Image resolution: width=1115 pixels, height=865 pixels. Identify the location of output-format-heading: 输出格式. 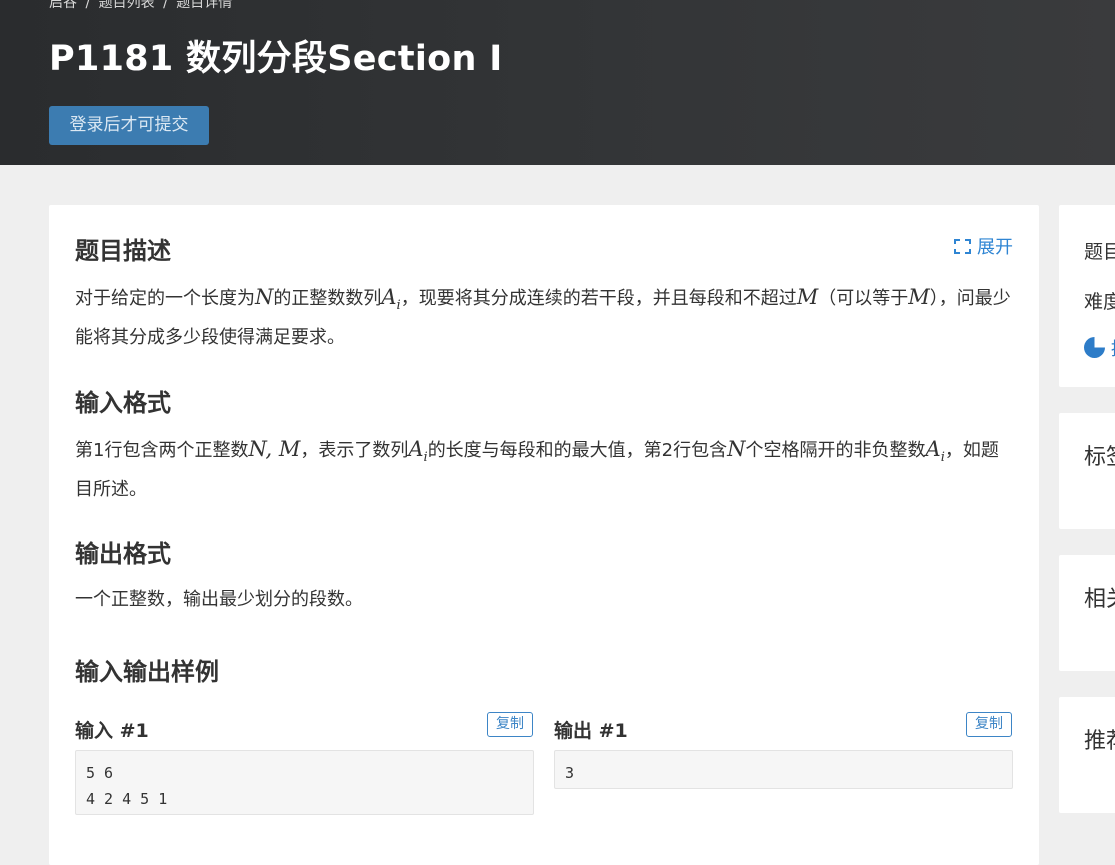
(123, 554).